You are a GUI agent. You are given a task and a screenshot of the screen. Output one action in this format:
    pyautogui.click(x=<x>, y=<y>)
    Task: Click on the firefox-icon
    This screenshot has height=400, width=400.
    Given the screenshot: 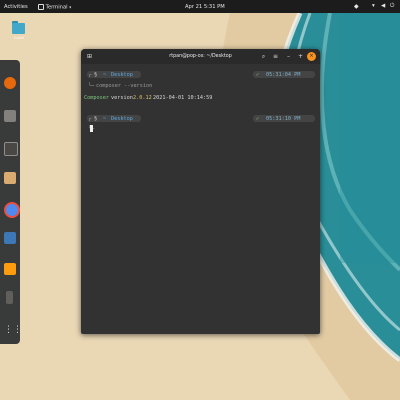 What is the action you would take?
    pyautogui.click(x=10, y=83)
    